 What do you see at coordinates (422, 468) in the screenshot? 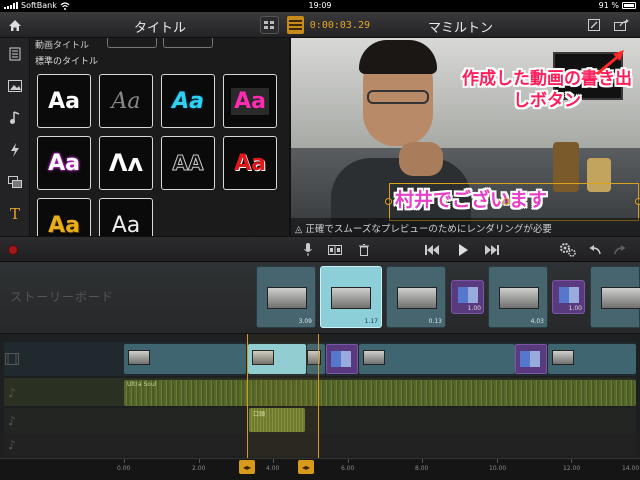
I see `ruler-label: 8.00` at bounding box center [422, 468].